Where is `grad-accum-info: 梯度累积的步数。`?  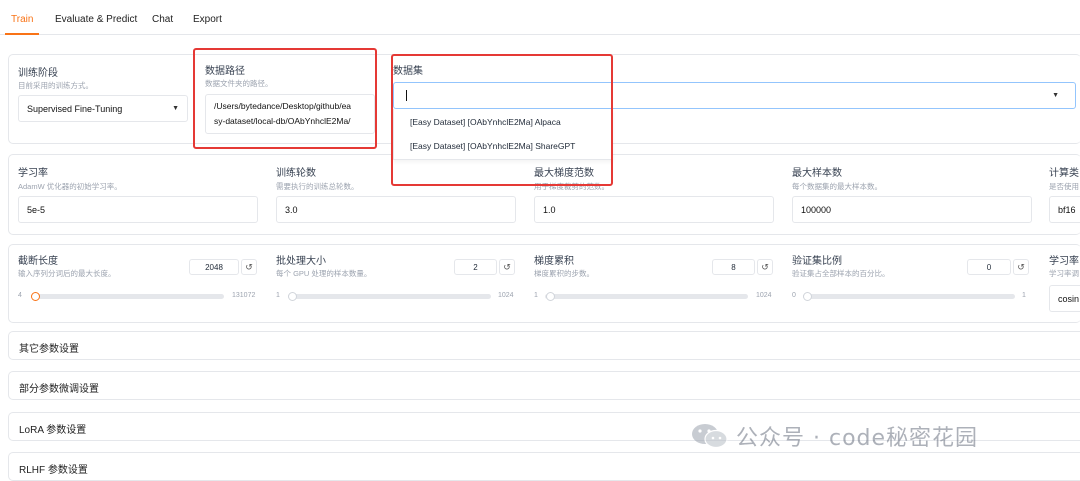 grad-accum-info: 梯度累积的步数。 is located at coordinates (564, 273).